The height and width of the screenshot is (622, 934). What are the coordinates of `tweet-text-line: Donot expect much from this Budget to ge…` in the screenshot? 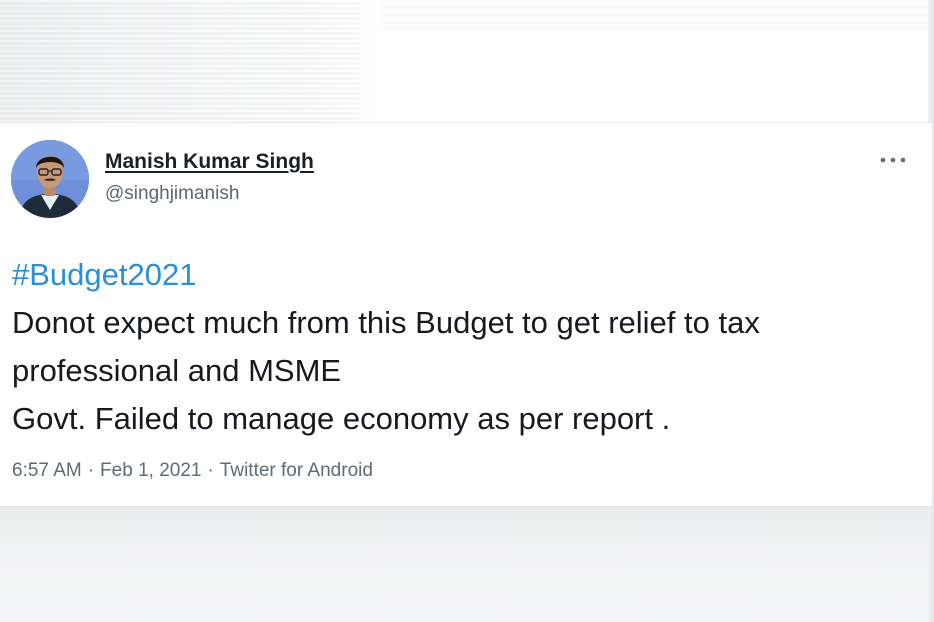 It's located at (386, 322).